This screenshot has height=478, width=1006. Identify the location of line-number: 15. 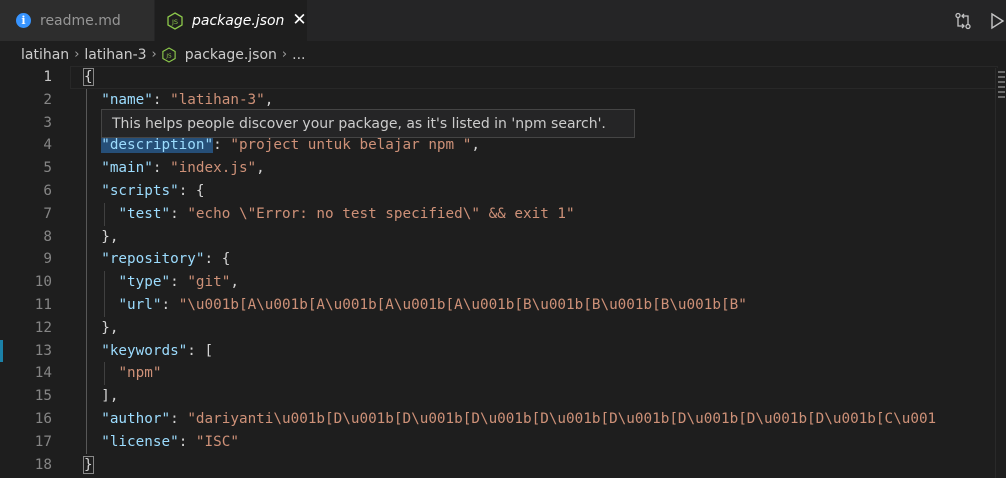
(43, 396).